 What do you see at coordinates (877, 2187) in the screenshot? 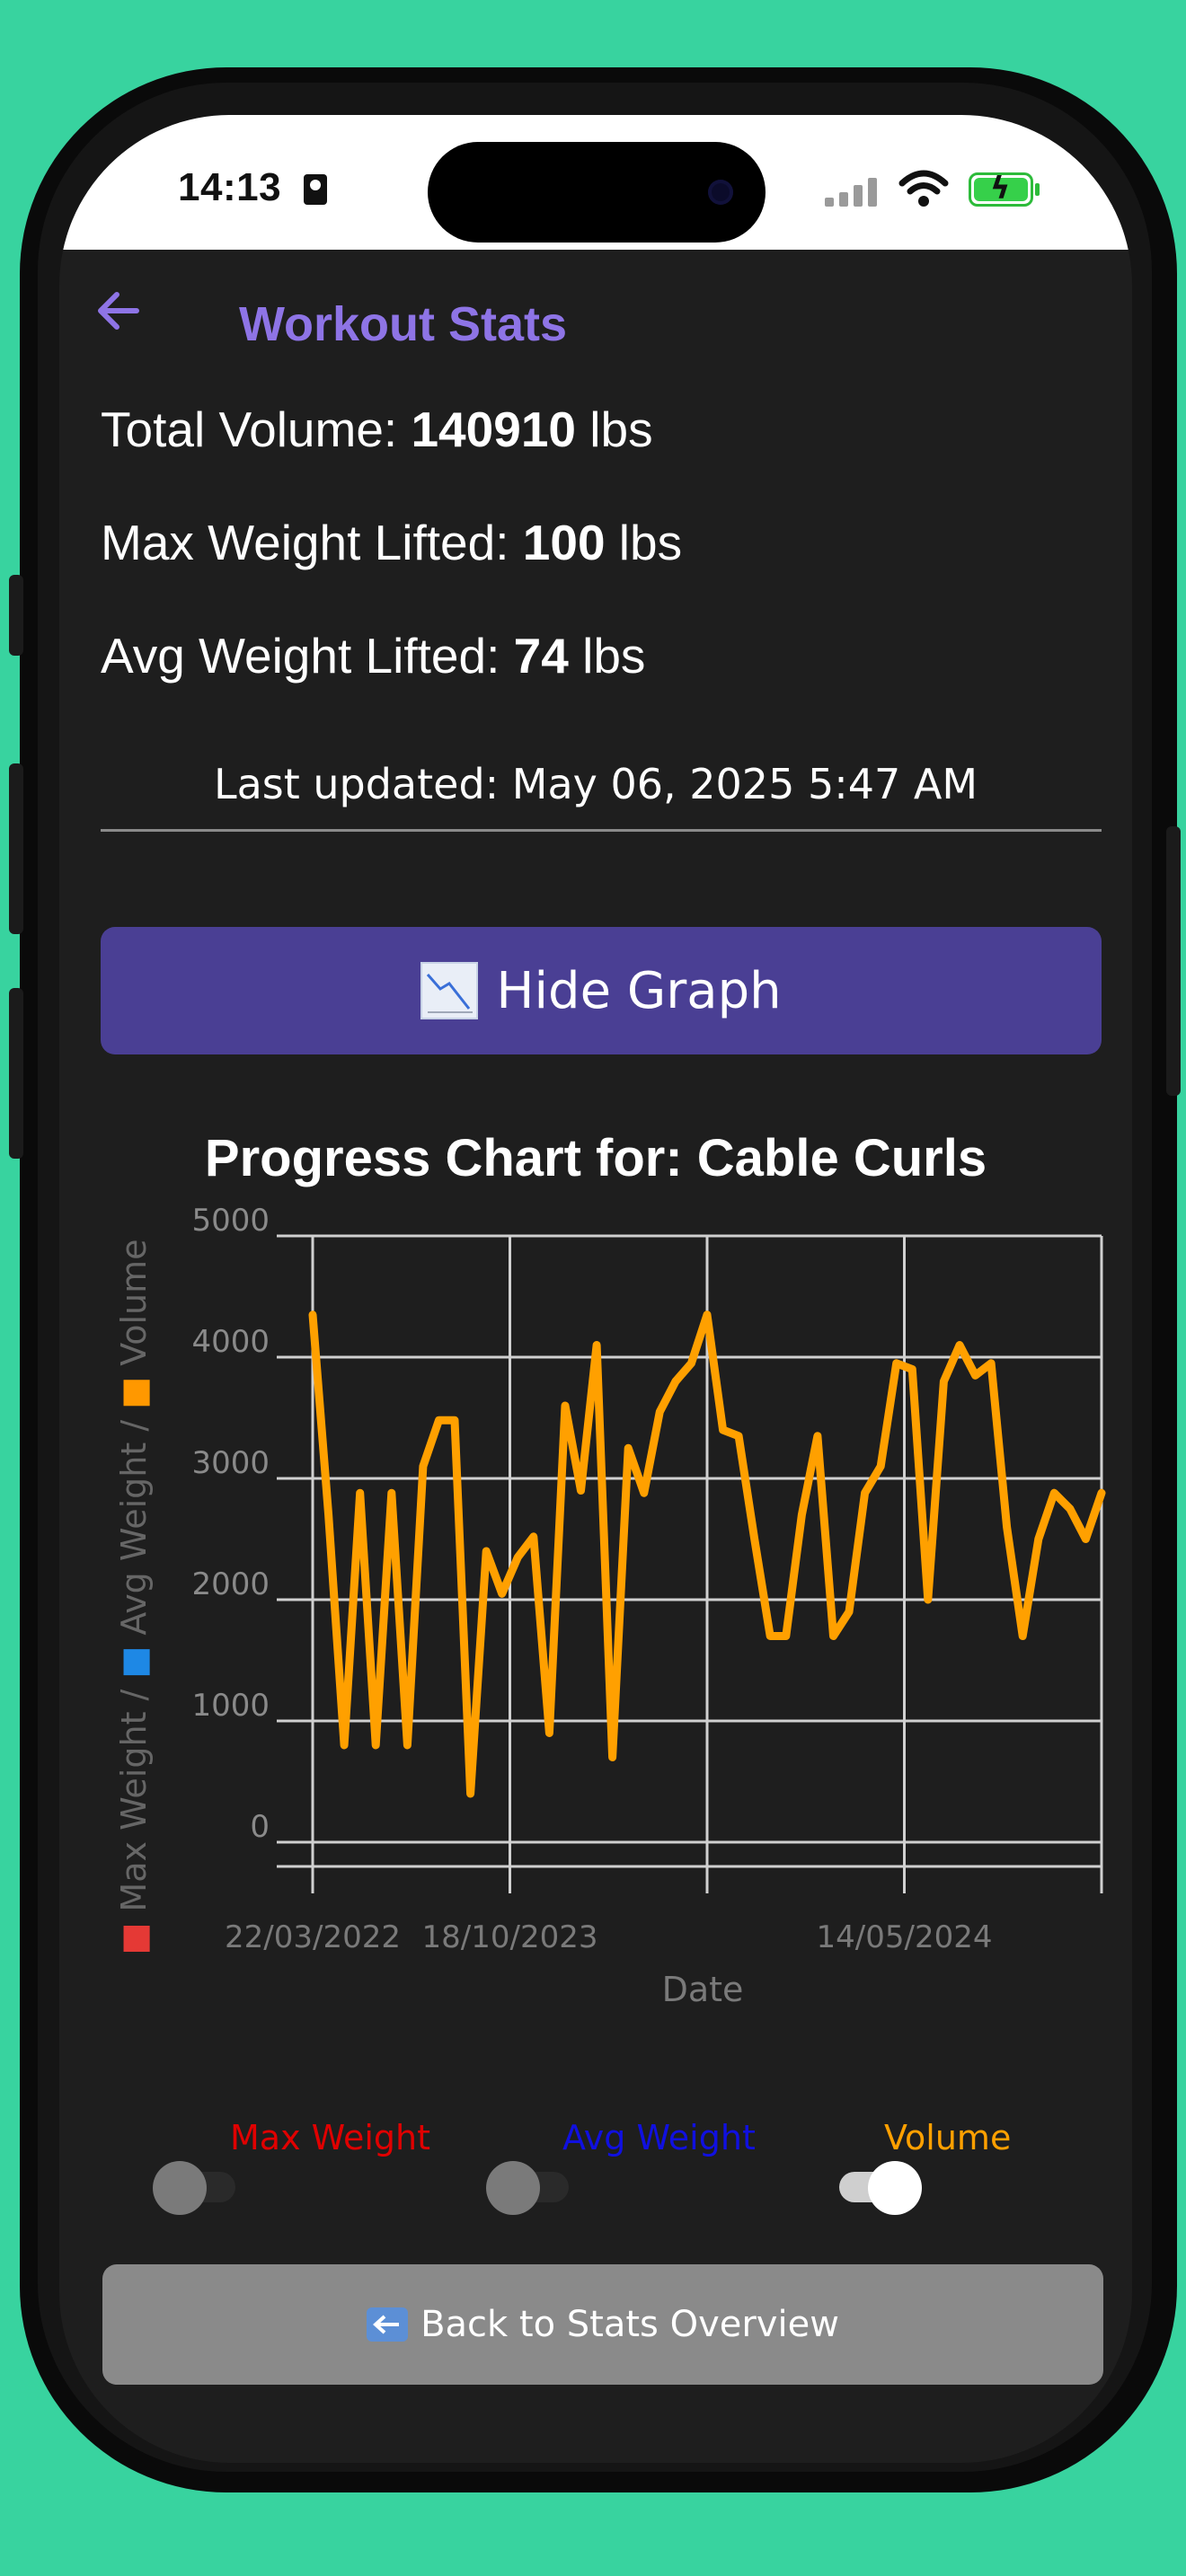
I see `toggle-volume` at bounding box center [877, 2187].